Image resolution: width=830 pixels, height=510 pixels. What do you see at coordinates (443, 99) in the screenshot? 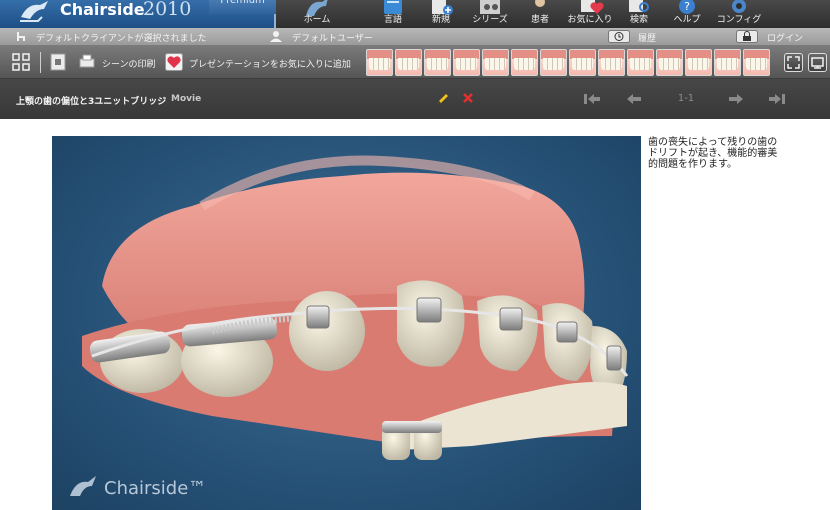
I see `edit-pencil-icon` at bounding box center [443, 99].